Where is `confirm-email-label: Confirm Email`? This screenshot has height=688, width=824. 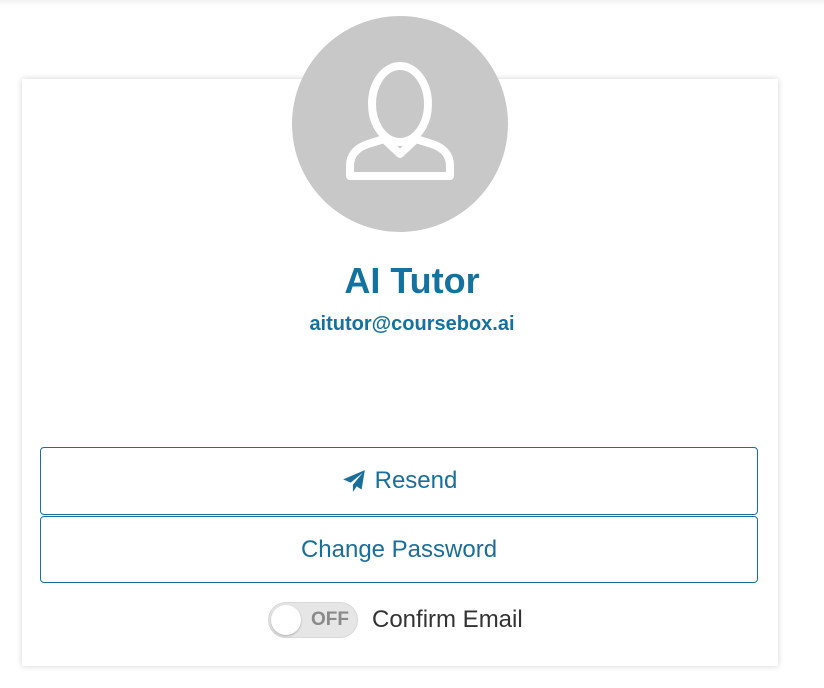 confirm-email-label: Confirm Email is located at coordinates (447, 619).